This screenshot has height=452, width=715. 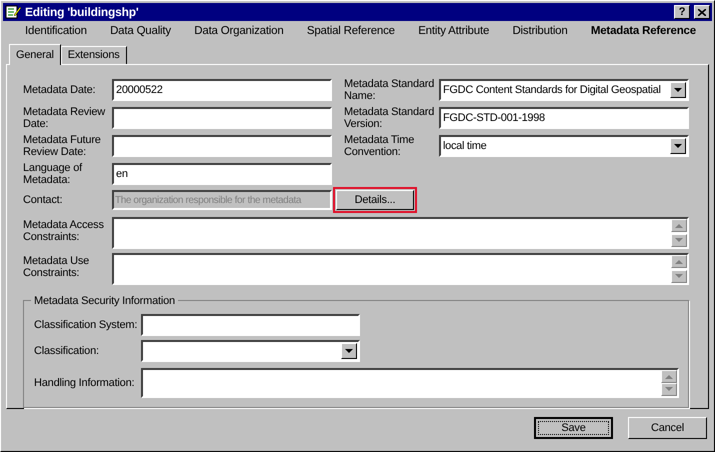 What do you see at coordinates (540, 31) in the screenshot?
I see `section-tab: Distribution` at bounding box center [540, 31].